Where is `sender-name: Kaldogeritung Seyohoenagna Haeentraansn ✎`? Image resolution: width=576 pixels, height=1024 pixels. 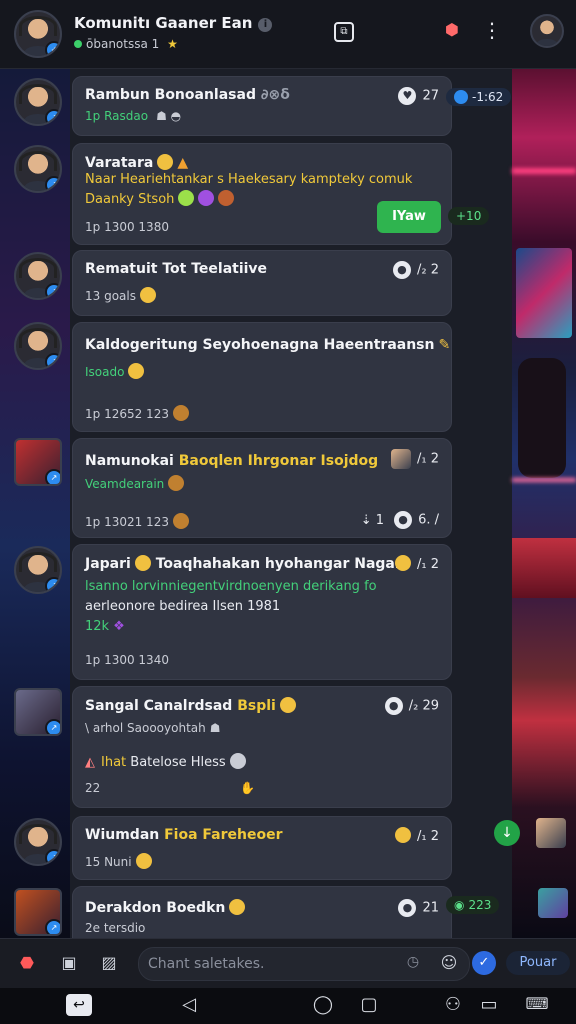
sender-name: Kaldogeritung Seyohoenagna Haeentraansn ✎ is located at coordinates (268, 345).